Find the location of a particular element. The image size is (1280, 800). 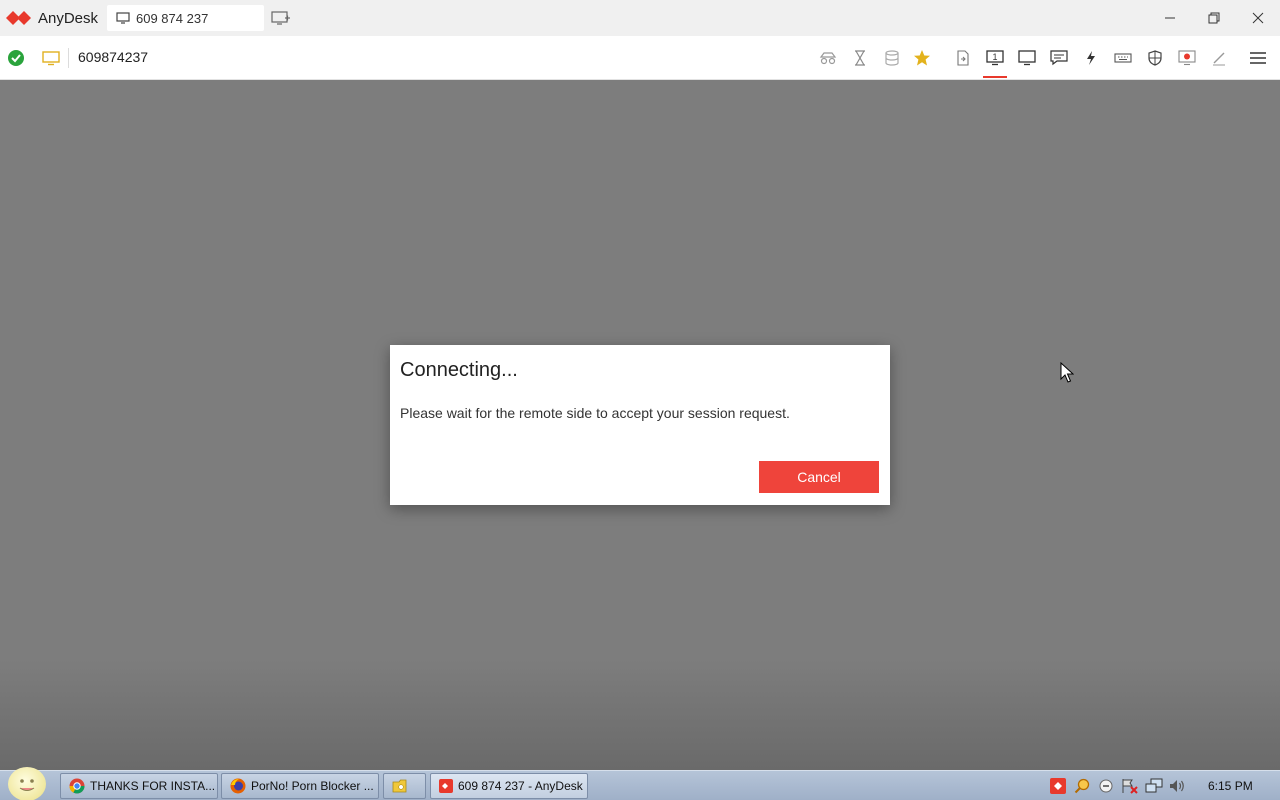

action-center-tray-icon is located at coordinates (1130, 786).